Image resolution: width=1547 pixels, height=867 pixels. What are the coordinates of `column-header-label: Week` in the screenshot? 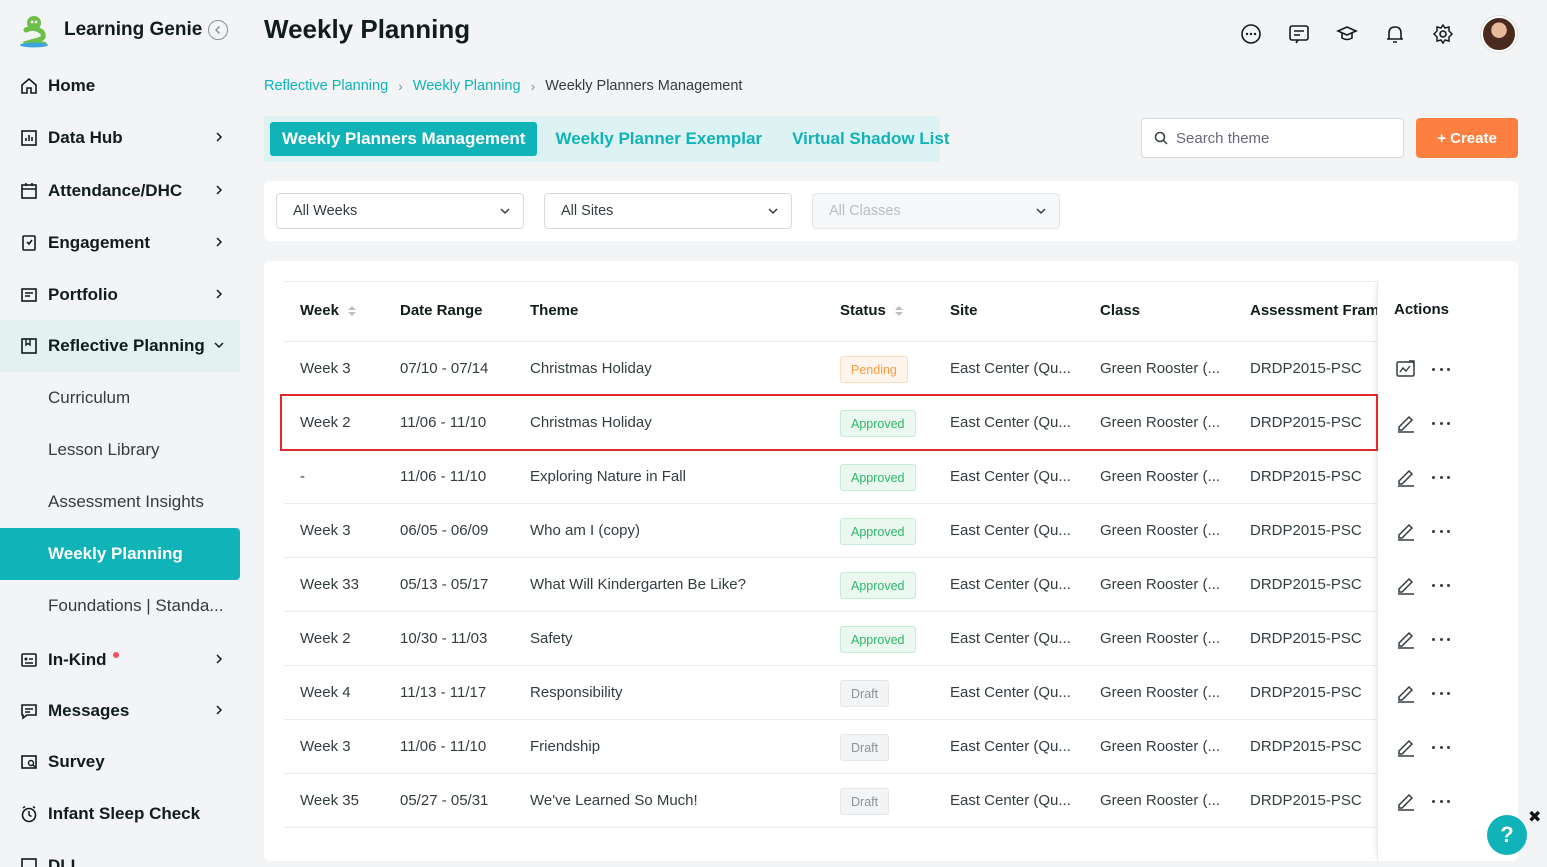 It's located at (319, 310).